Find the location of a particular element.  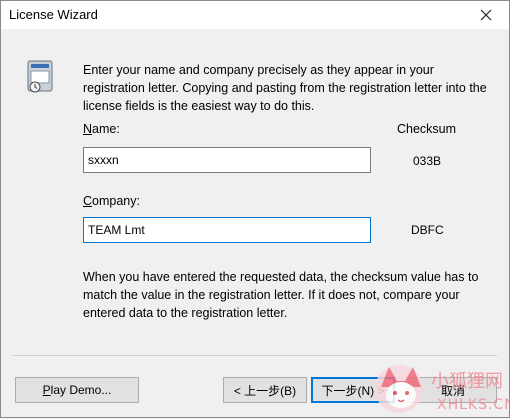

company-checksum: DBFC is located at coordinates (427, 230).